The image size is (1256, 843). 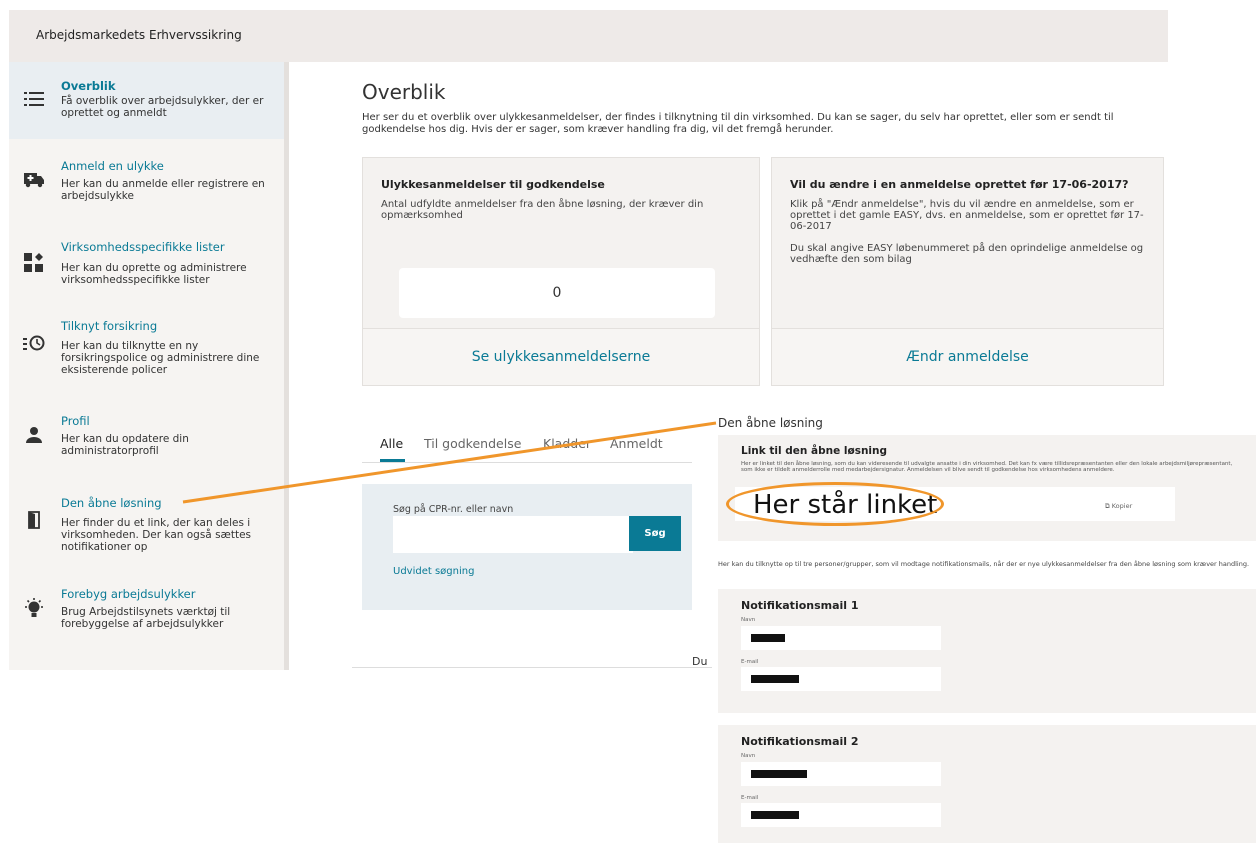 I want to click on copy-button: ⧉ Kopier, so click(x=1118, y=506).